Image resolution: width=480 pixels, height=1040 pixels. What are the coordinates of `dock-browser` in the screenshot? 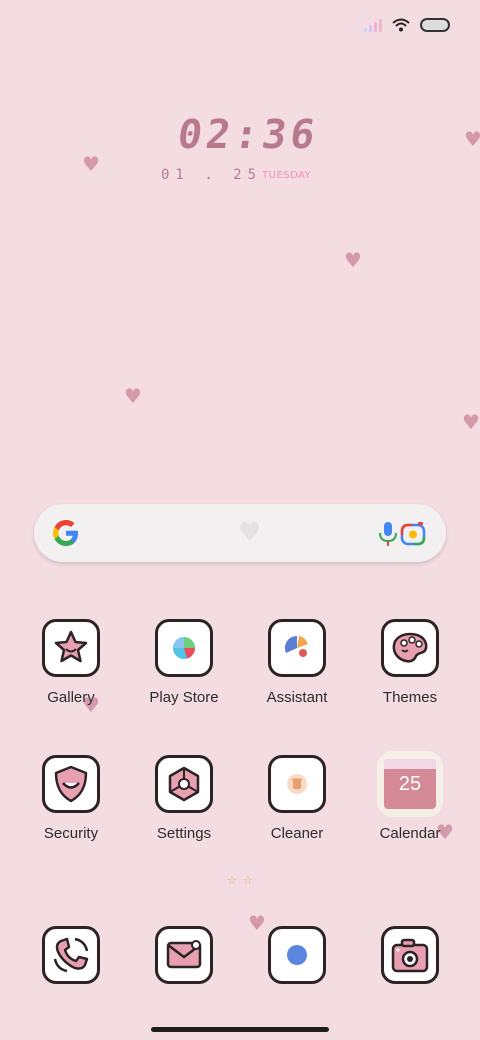 It's located at (297, 955).